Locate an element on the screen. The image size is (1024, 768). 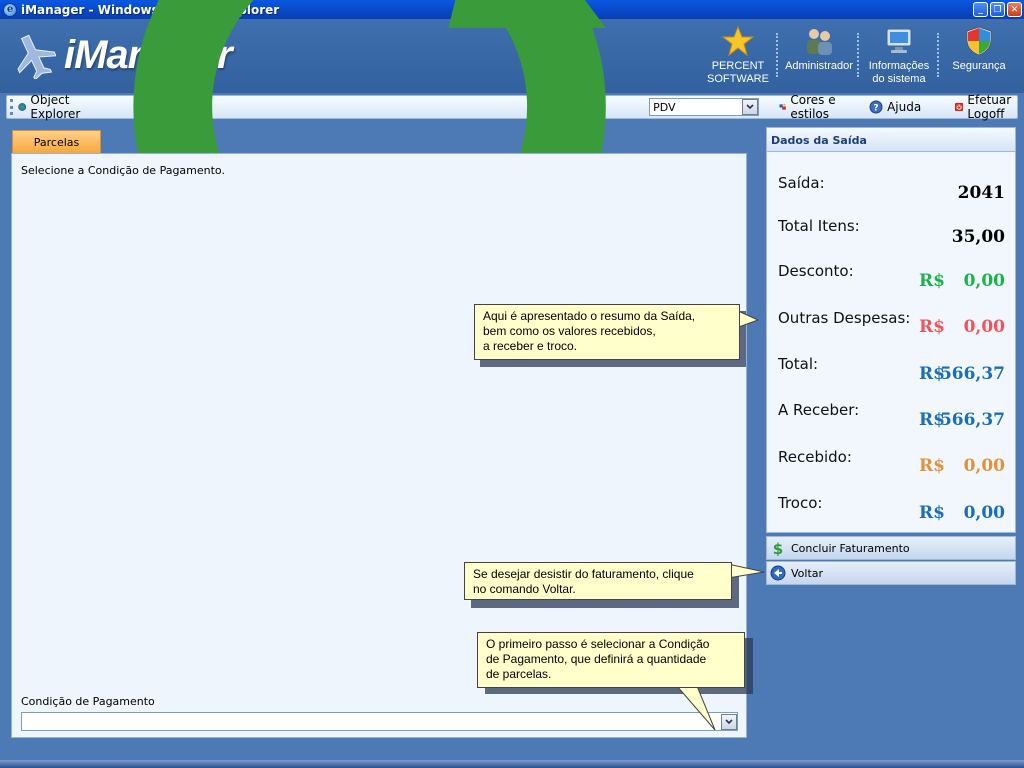
percent-software-label-line2: SOFTWARE is located at coordinates (738, 79).